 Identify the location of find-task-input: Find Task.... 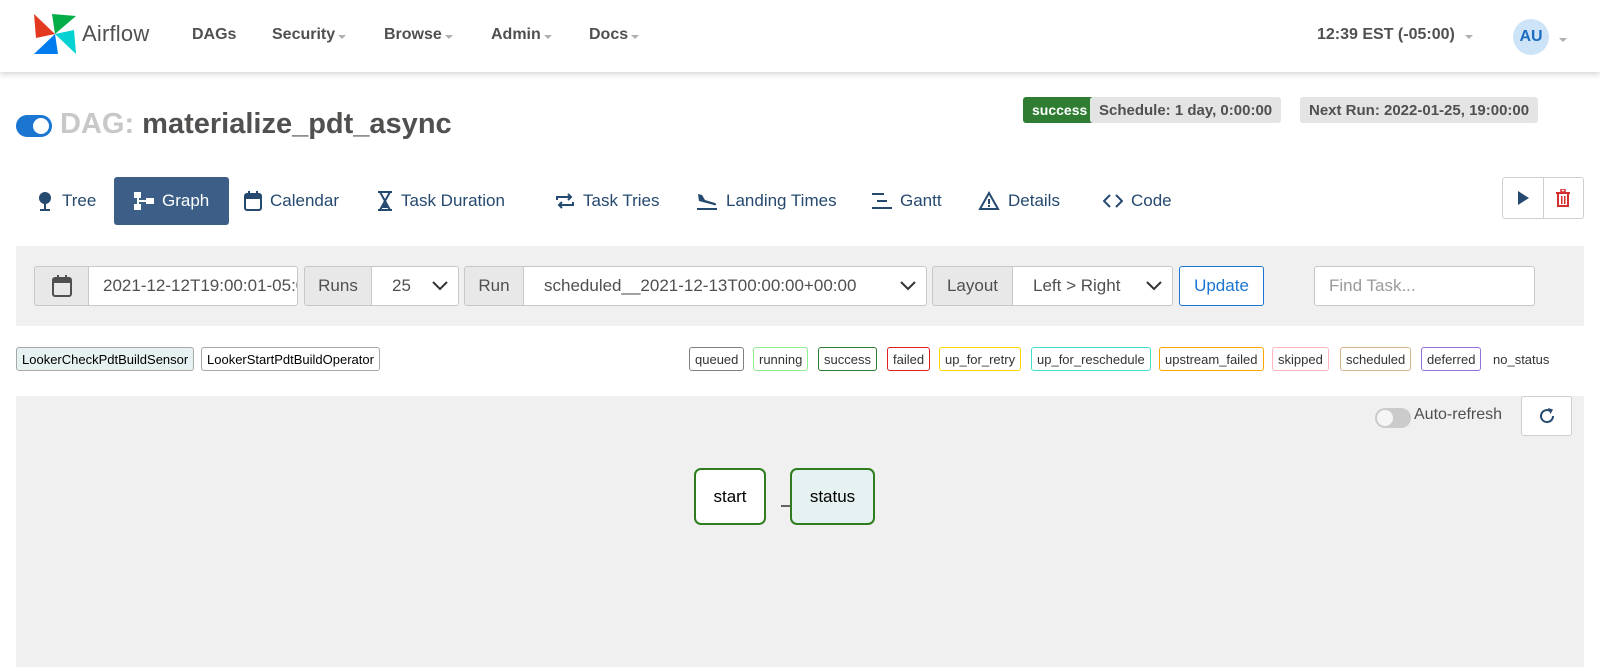
(1424, 286).